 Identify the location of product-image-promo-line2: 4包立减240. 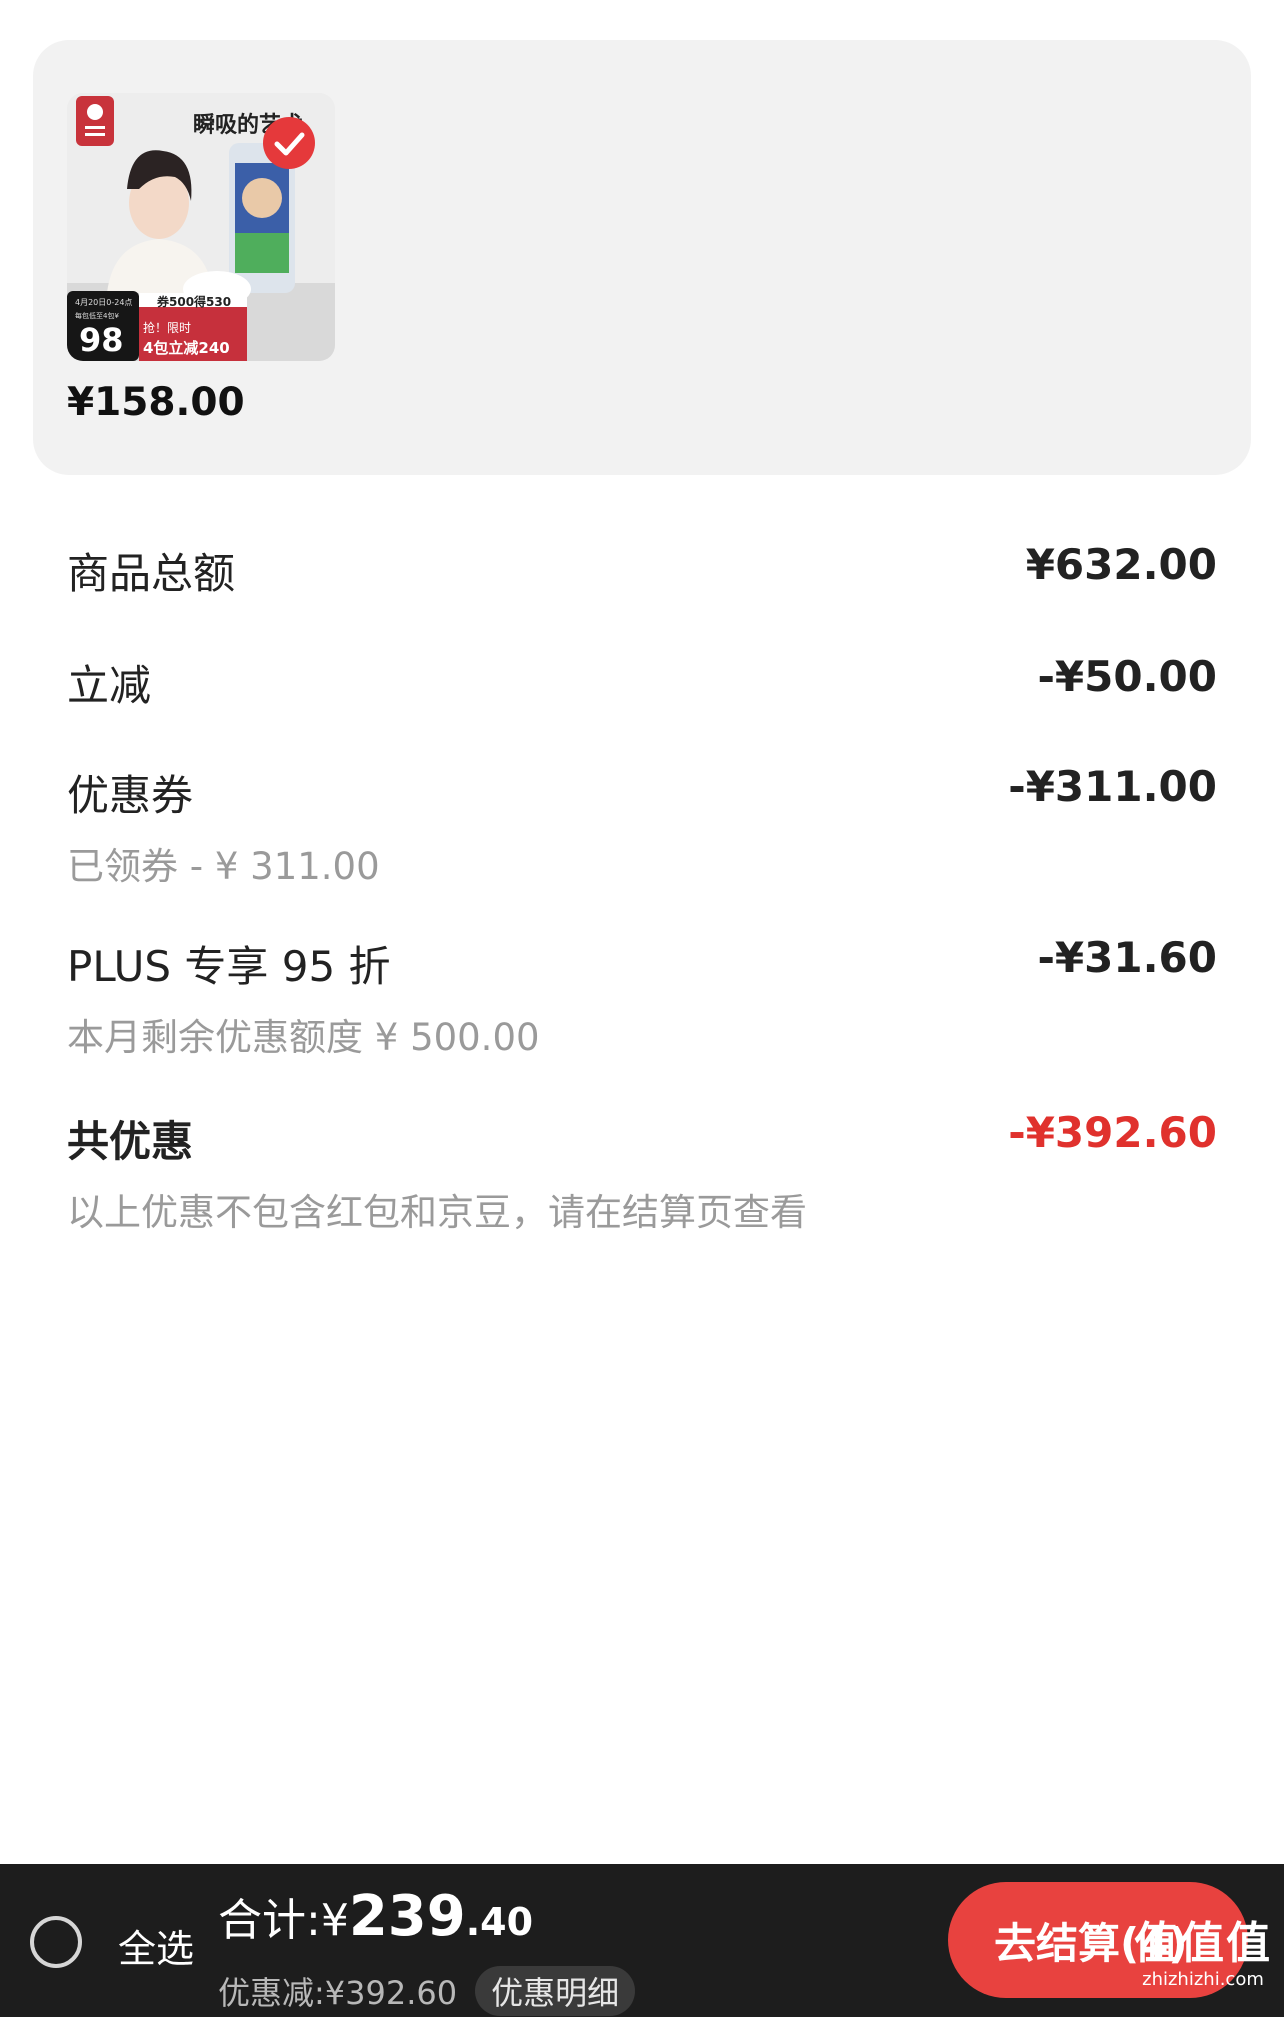
(186, 348).